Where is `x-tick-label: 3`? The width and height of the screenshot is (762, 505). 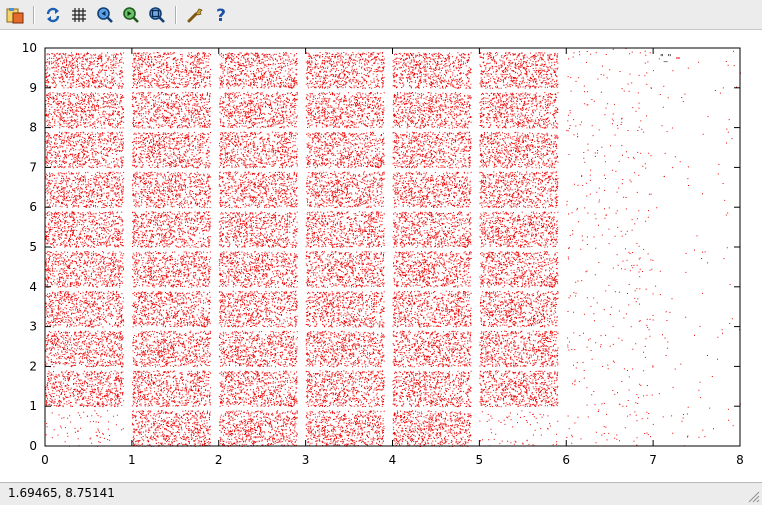
x-tick-label: 3 is located at coordinates (306, 460).